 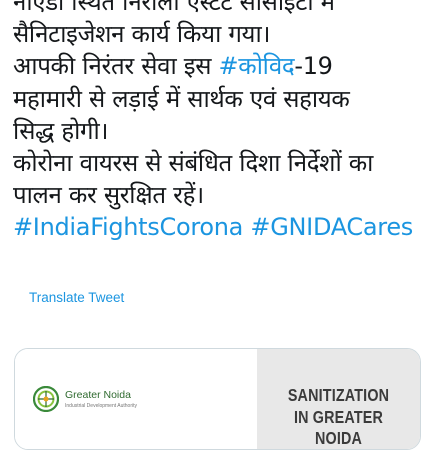 I want to click on hashtag-link: #GNIDACares, so click(x=331, y=227).